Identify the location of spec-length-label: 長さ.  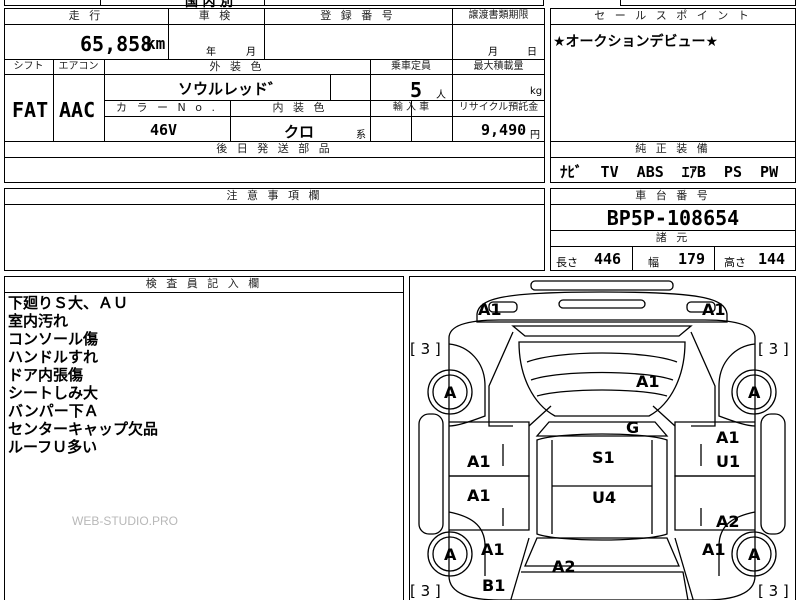
(567, 262).